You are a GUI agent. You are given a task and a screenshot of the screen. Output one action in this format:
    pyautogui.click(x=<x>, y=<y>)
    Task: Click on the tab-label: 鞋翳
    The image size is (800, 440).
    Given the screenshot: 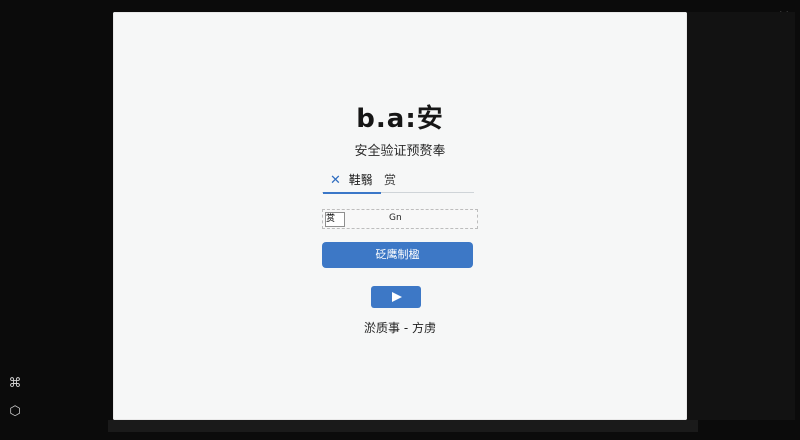 What is the action you would take?
    pyautogui.click(x=360, y=180)
    